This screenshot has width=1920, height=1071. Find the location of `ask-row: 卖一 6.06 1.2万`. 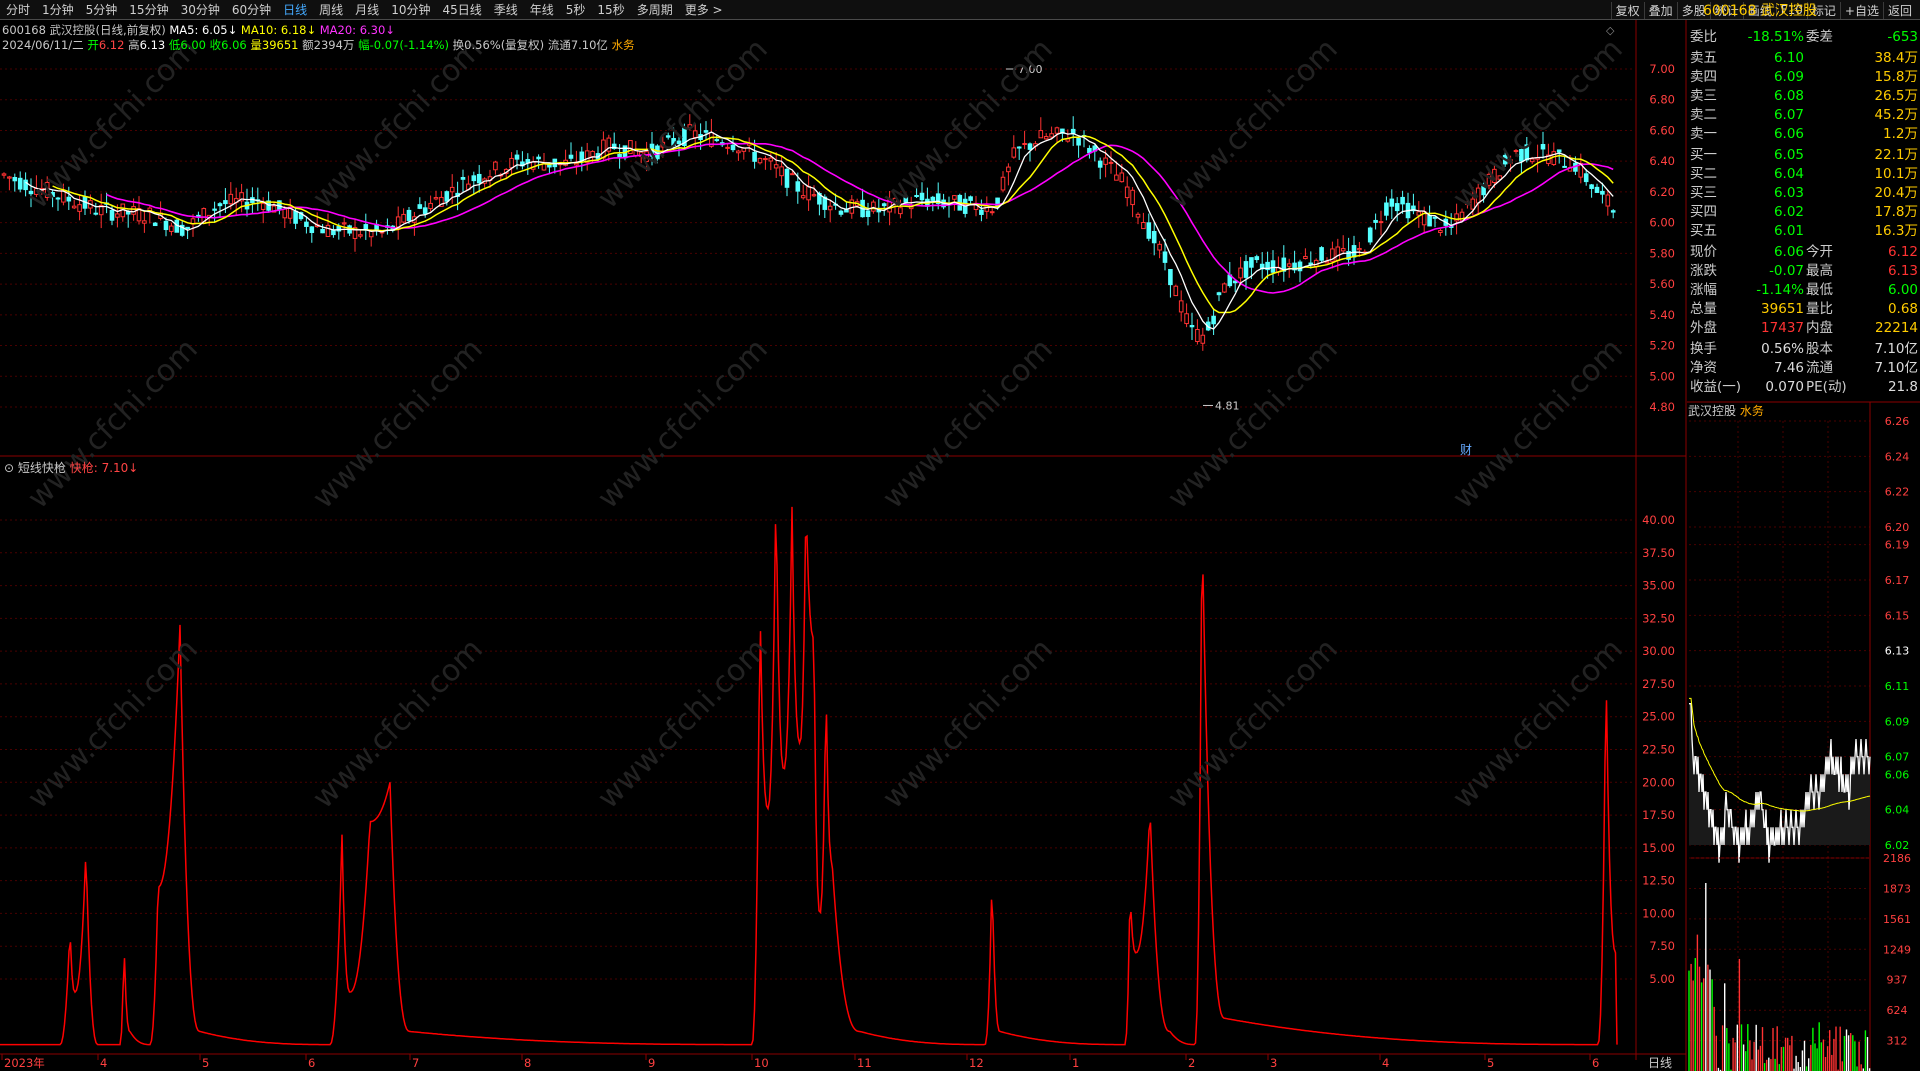

ask-row: 卖一 6.06 1.2万 is located at coordinates (1803, 134).